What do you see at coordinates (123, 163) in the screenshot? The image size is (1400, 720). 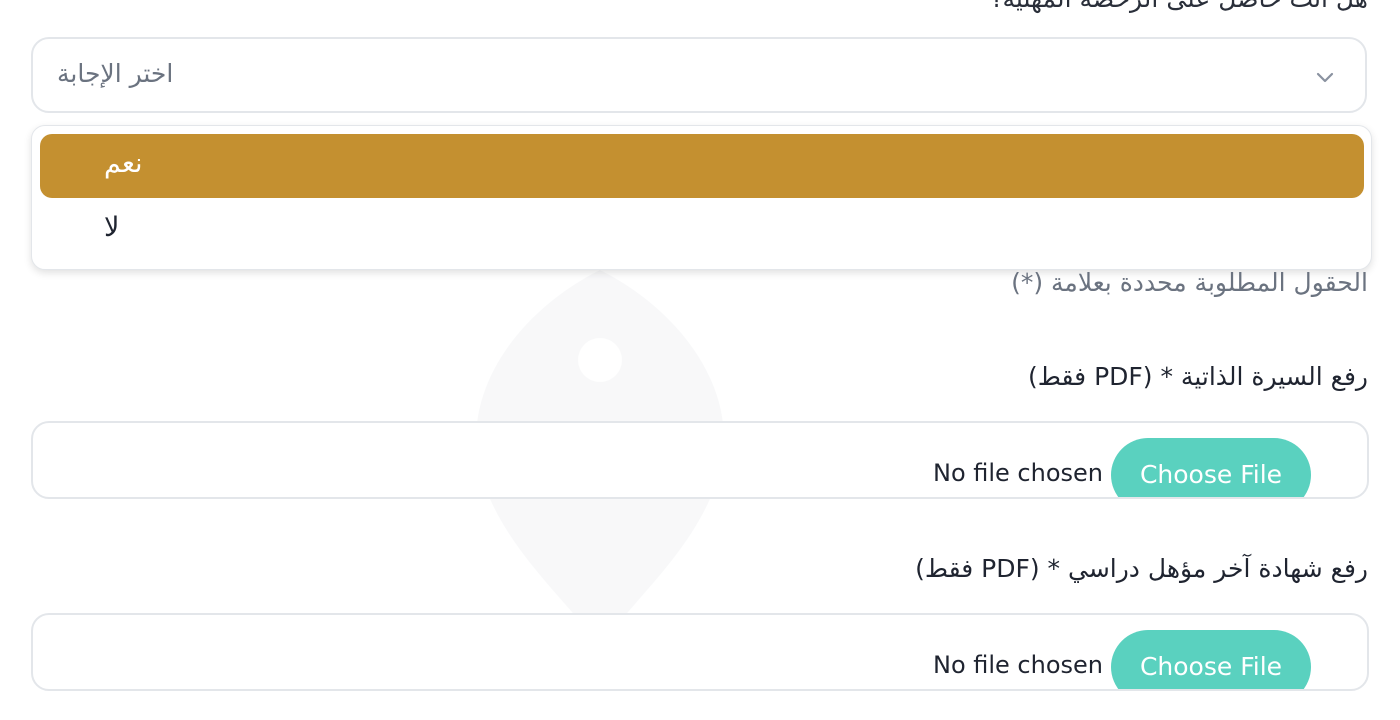 I see `option-yes-label: نعم` at bounding box center [123, 163].